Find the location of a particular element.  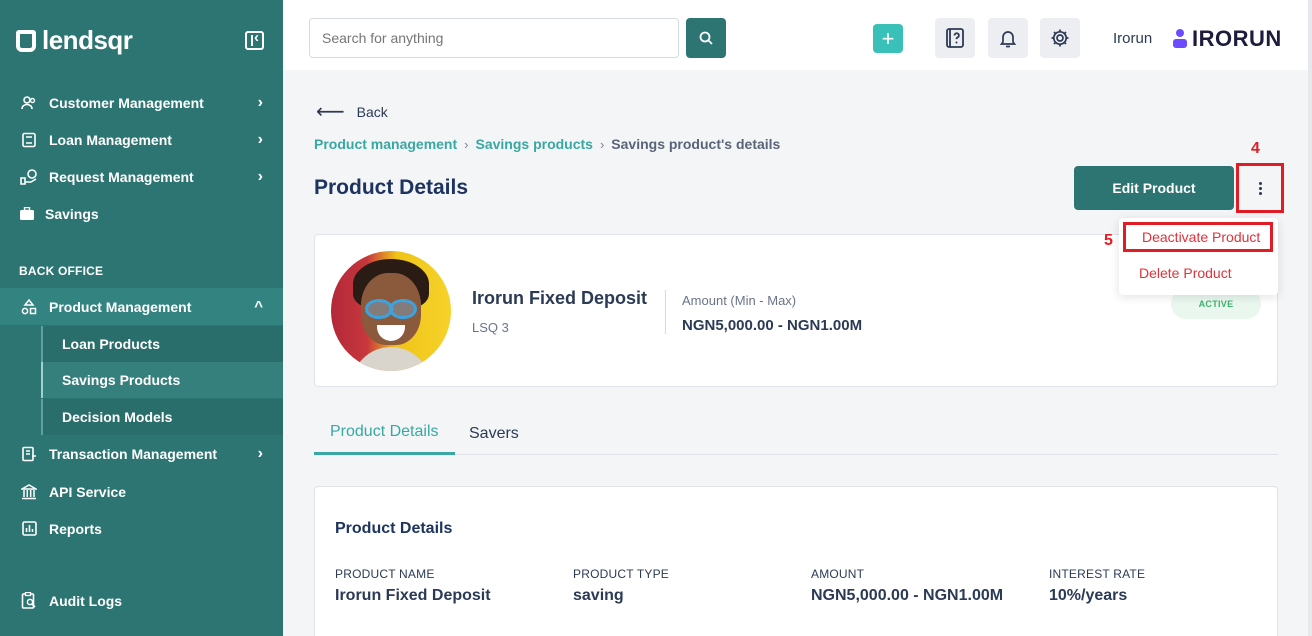

sidebar-item-audit-logs: Audit Logs is located at coordinates (141, 600).